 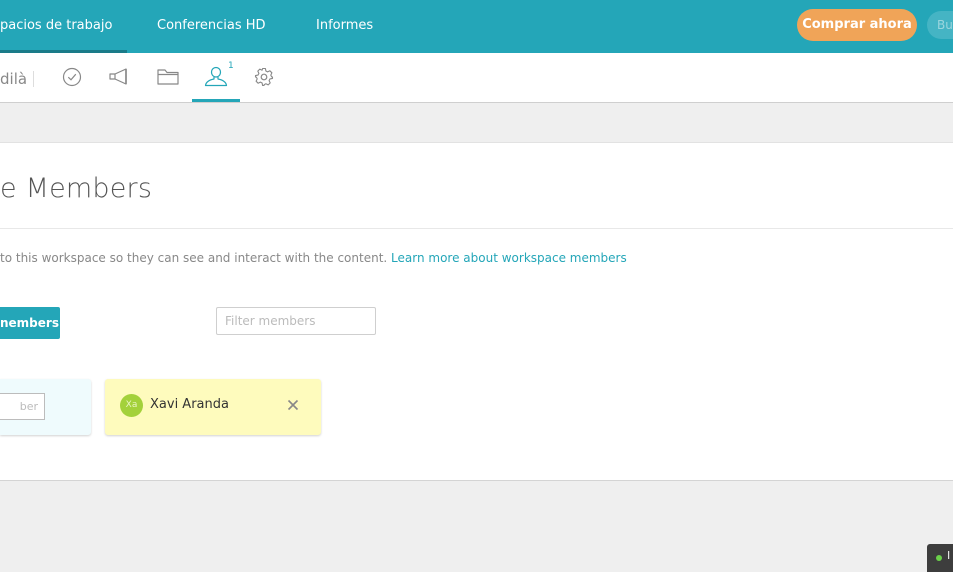 What do you see at coordinates (216, 100) in the screenshot?
I see `active-tool-indicator` at bounding box center [216, 100].